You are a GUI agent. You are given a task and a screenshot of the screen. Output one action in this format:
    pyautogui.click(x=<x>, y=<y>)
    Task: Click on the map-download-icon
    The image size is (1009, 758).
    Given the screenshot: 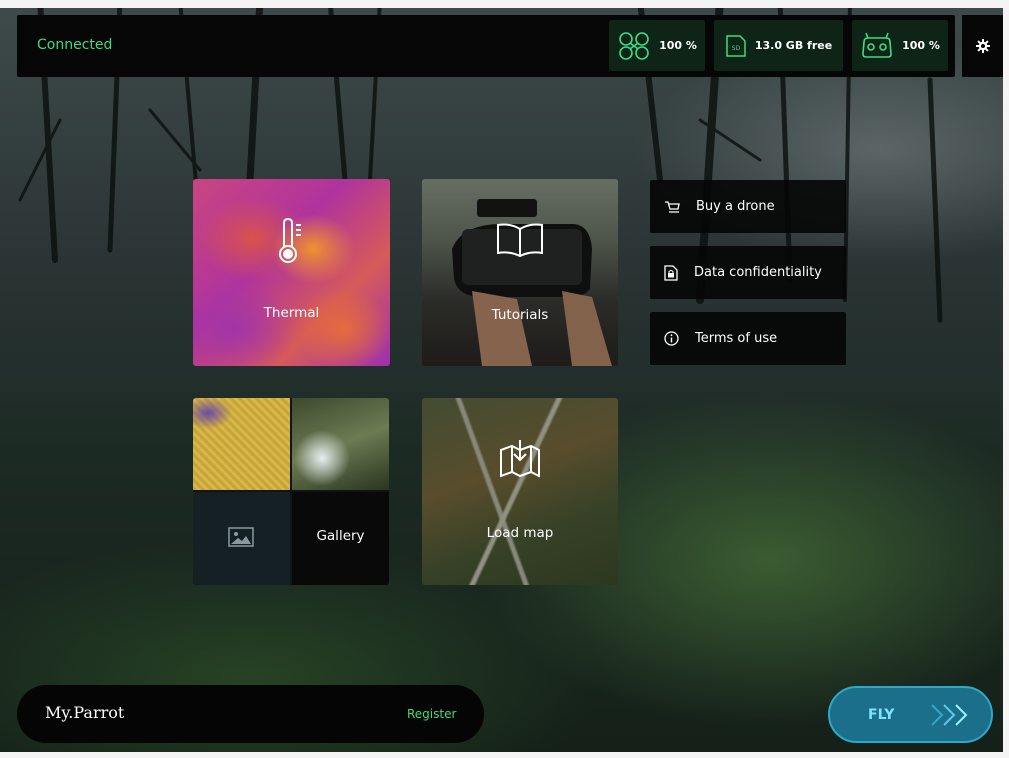 What is the action you would take?
    pyautogui.click(x=520, y=459)
    